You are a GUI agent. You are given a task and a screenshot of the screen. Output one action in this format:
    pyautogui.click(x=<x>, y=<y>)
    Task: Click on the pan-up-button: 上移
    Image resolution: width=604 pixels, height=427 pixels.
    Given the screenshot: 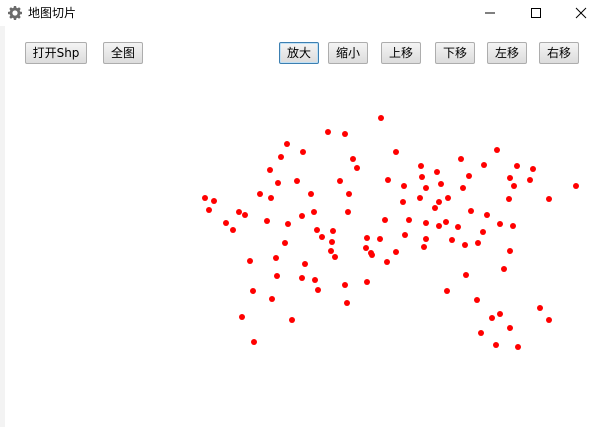 What is the action you would take?
    pyautogui.click(x=401, y=53)
    